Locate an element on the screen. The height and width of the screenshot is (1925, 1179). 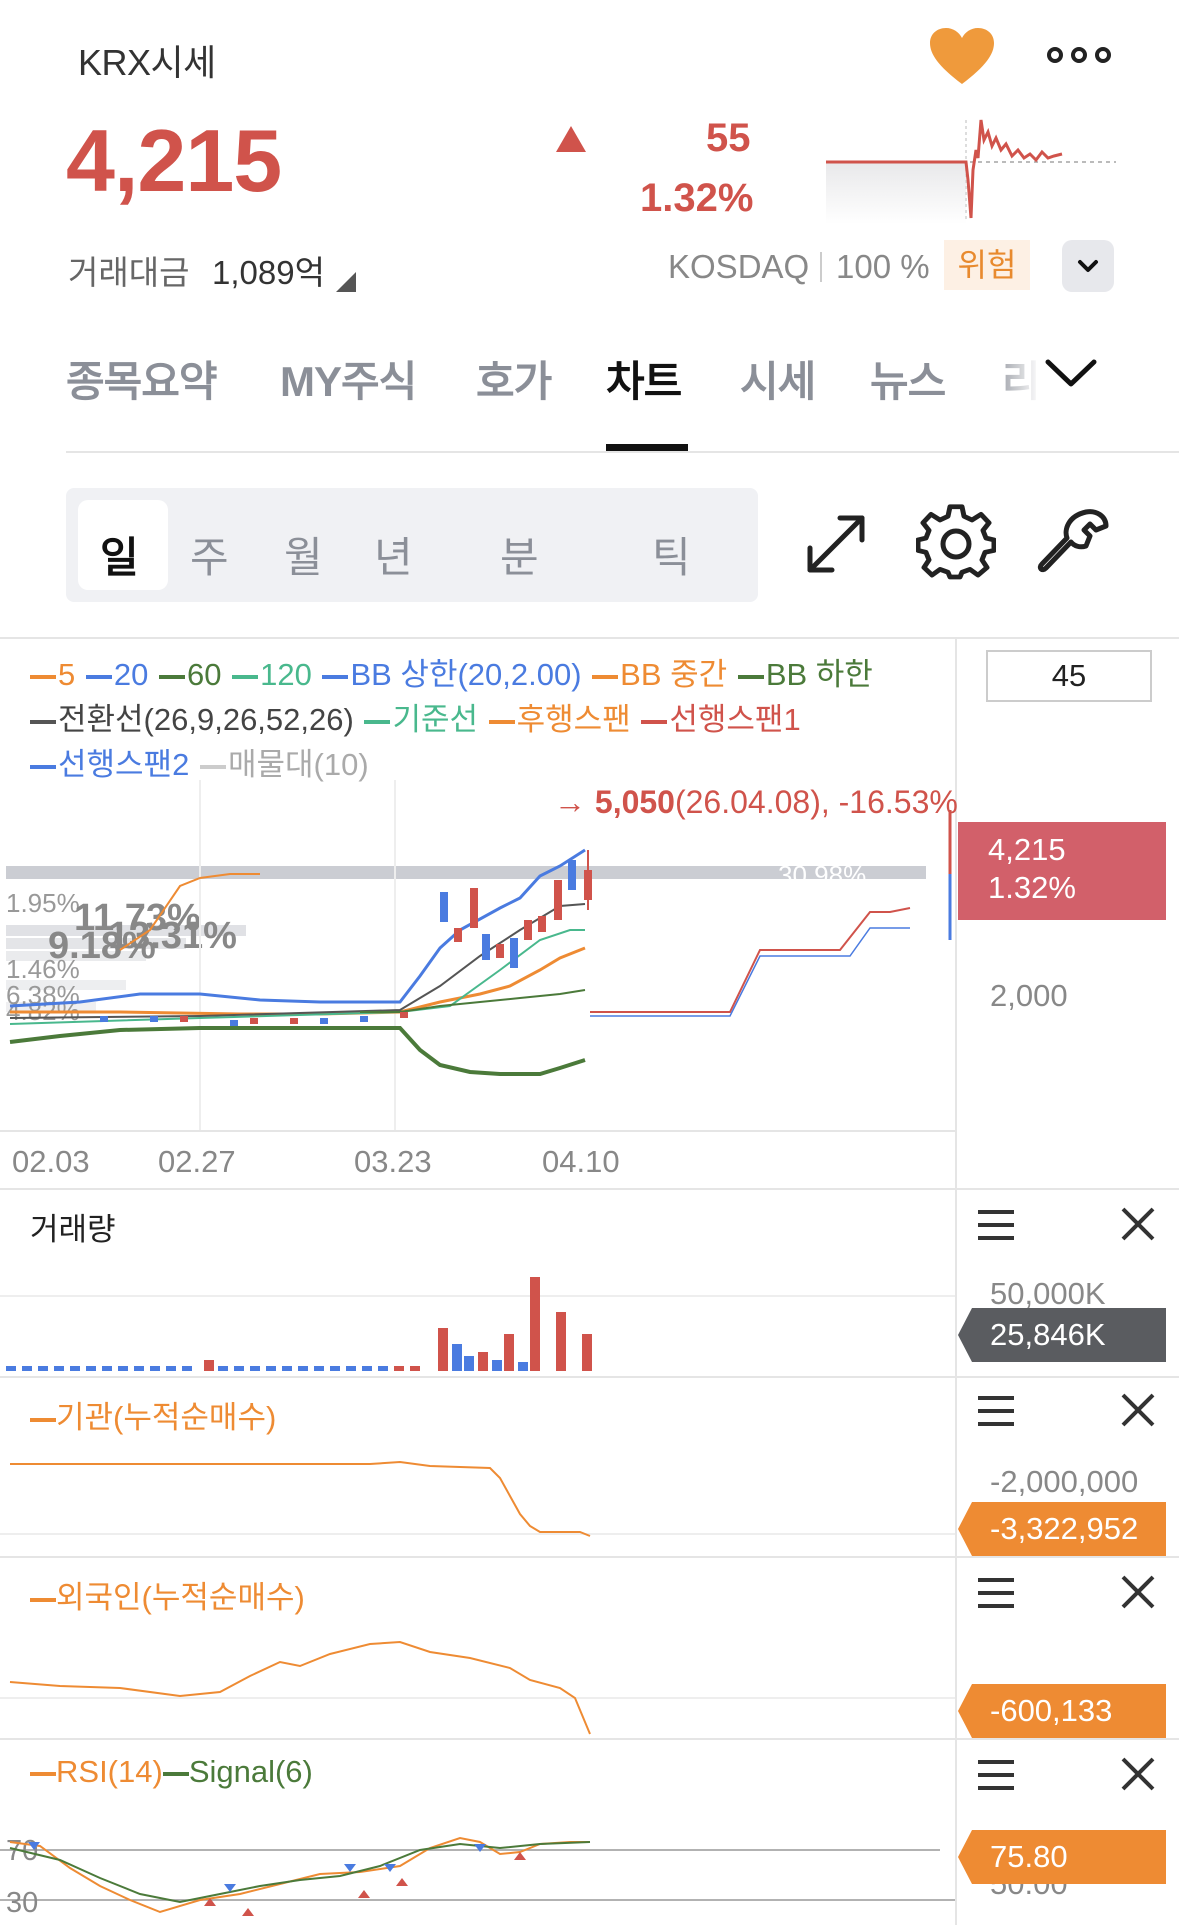
legend-bb-lower: BB 하한 is located at coordinates (805, 674).